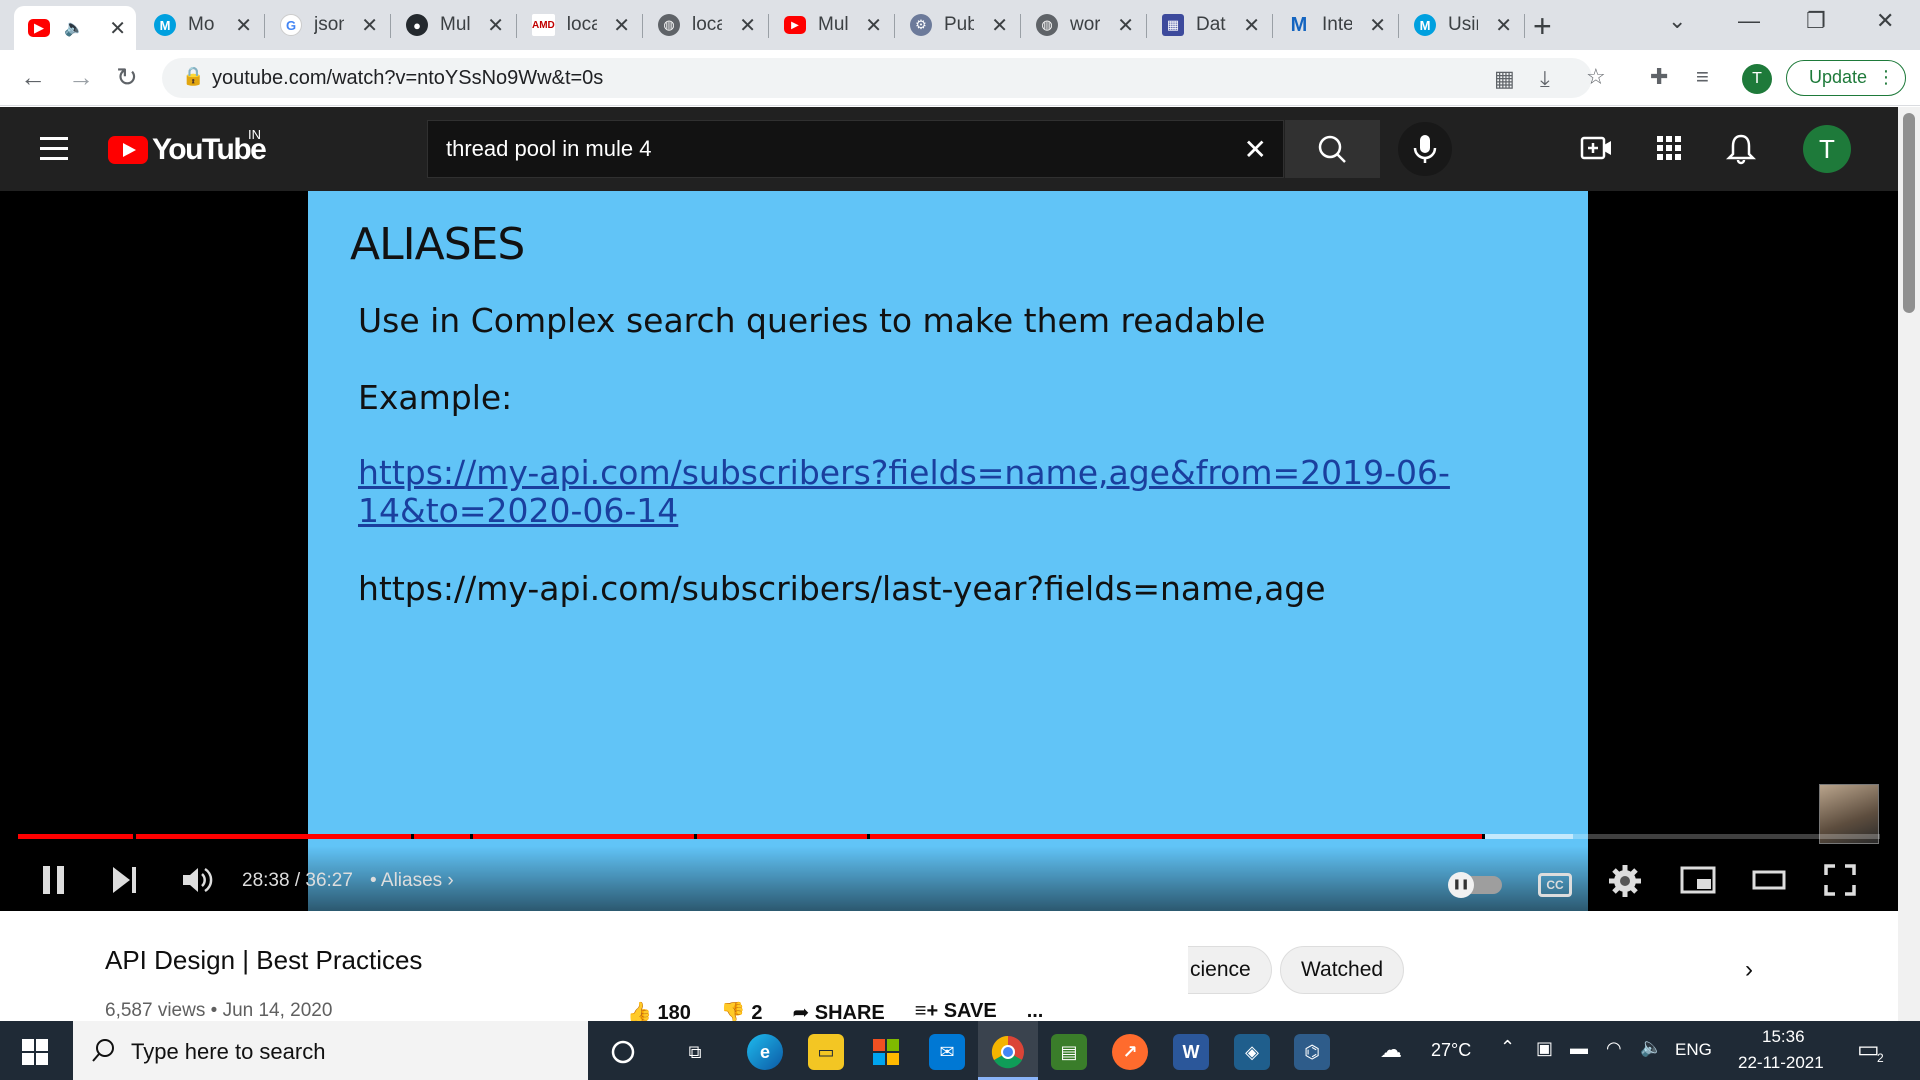 This screenshot has width=1920, height=1080. I want to click on weather-temperature: 27°C, so click(1451, 1050).